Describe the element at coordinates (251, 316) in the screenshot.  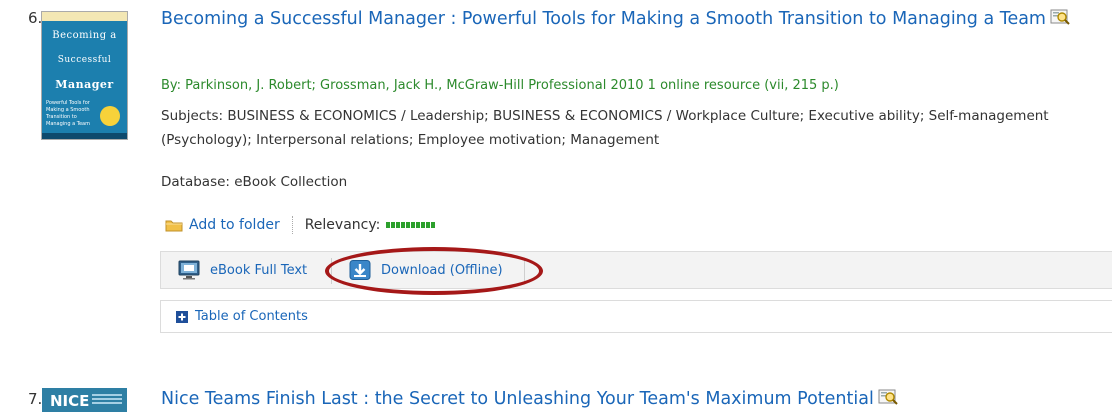
I see `table-of-contents-label: Table of Contents` at that location.